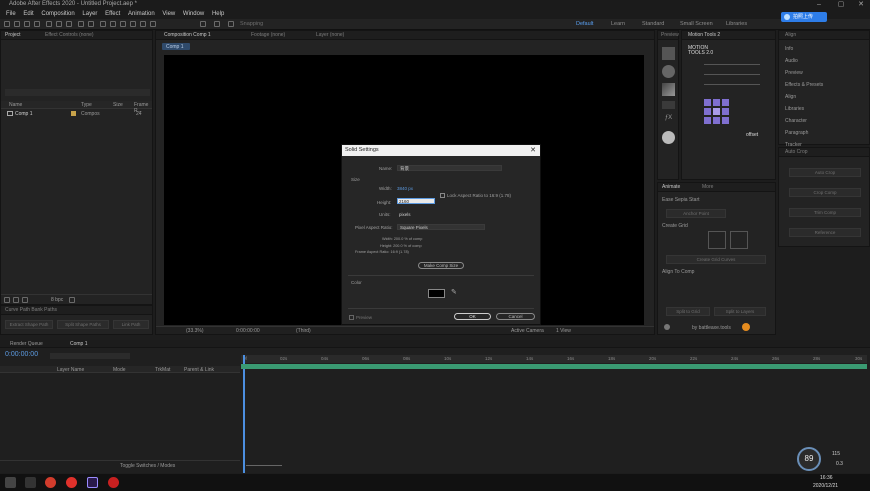 Image resolution: width=870 pixels, height=491 pixels. What do you see at coordinates (826, 478) in the screenshot?
I see `clock-time: 16:36` at bounding box center [826, 478].